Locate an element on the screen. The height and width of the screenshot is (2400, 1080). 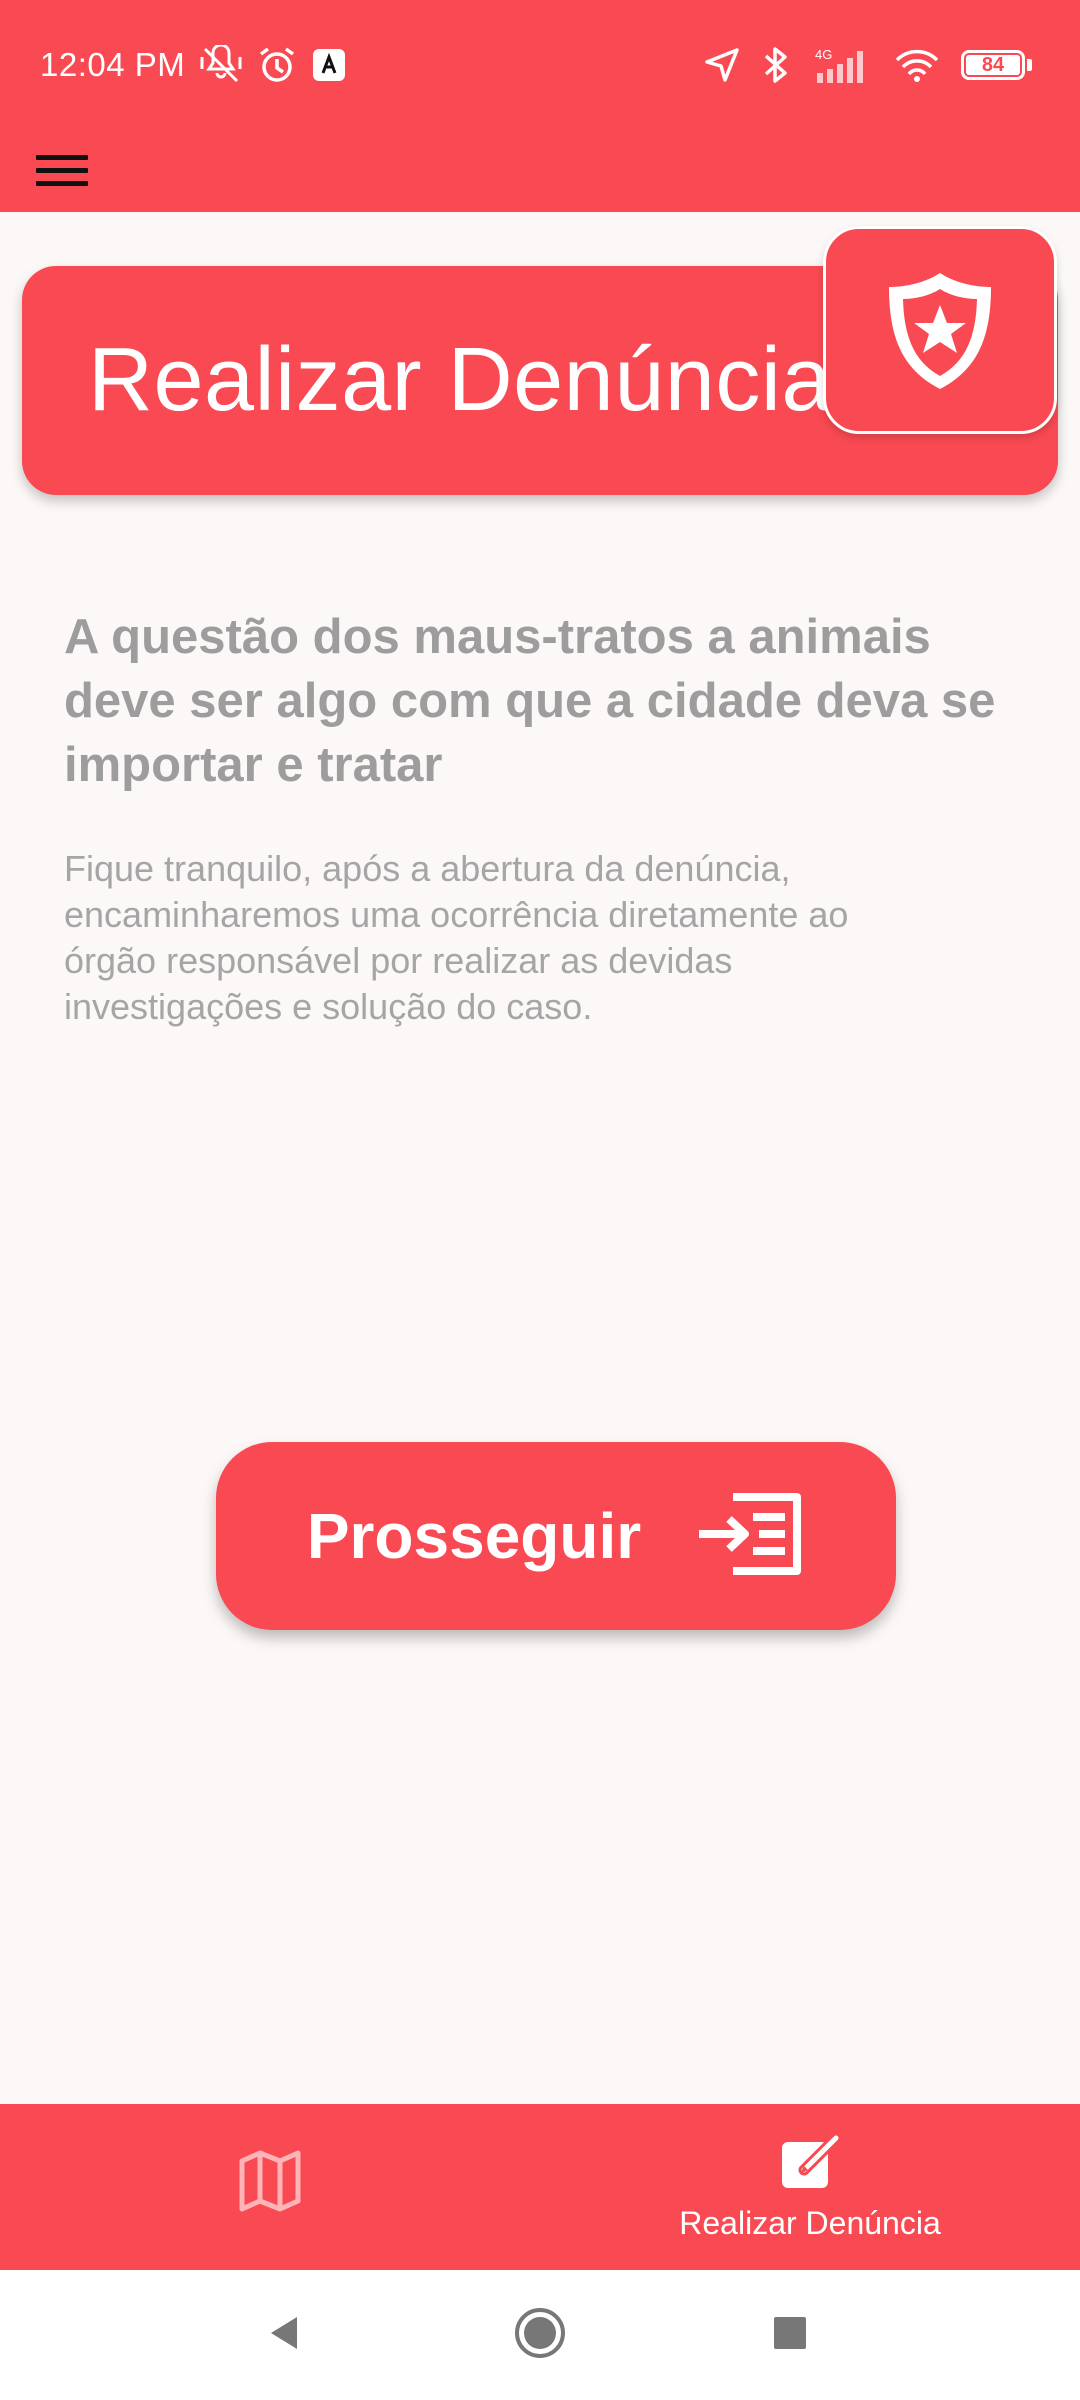
location-arrow-icon is located at coordinates (722, 65).